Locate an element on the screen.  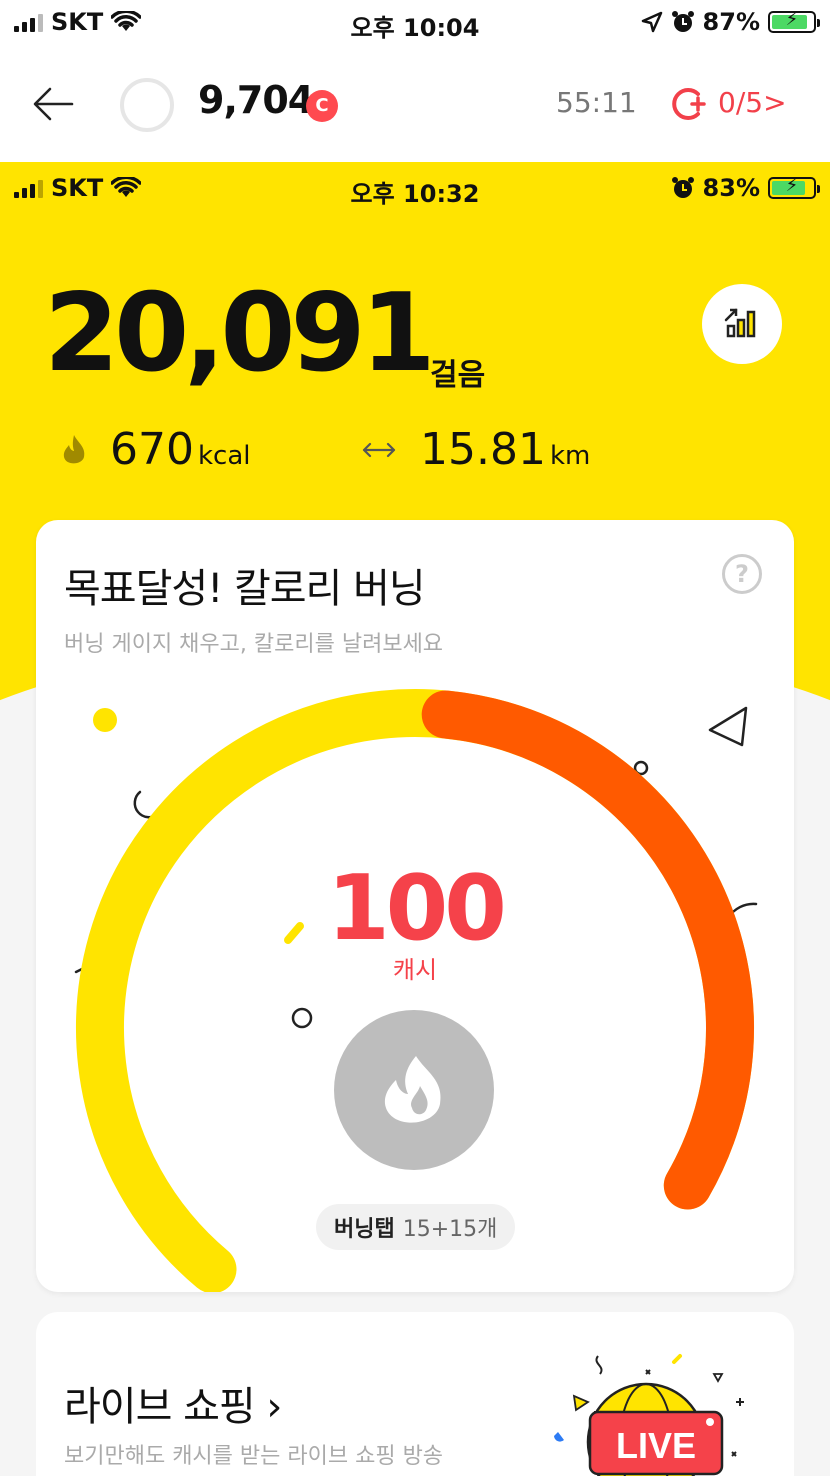
cash-reward-label: 캐시 is located at coordinates (415, 970).